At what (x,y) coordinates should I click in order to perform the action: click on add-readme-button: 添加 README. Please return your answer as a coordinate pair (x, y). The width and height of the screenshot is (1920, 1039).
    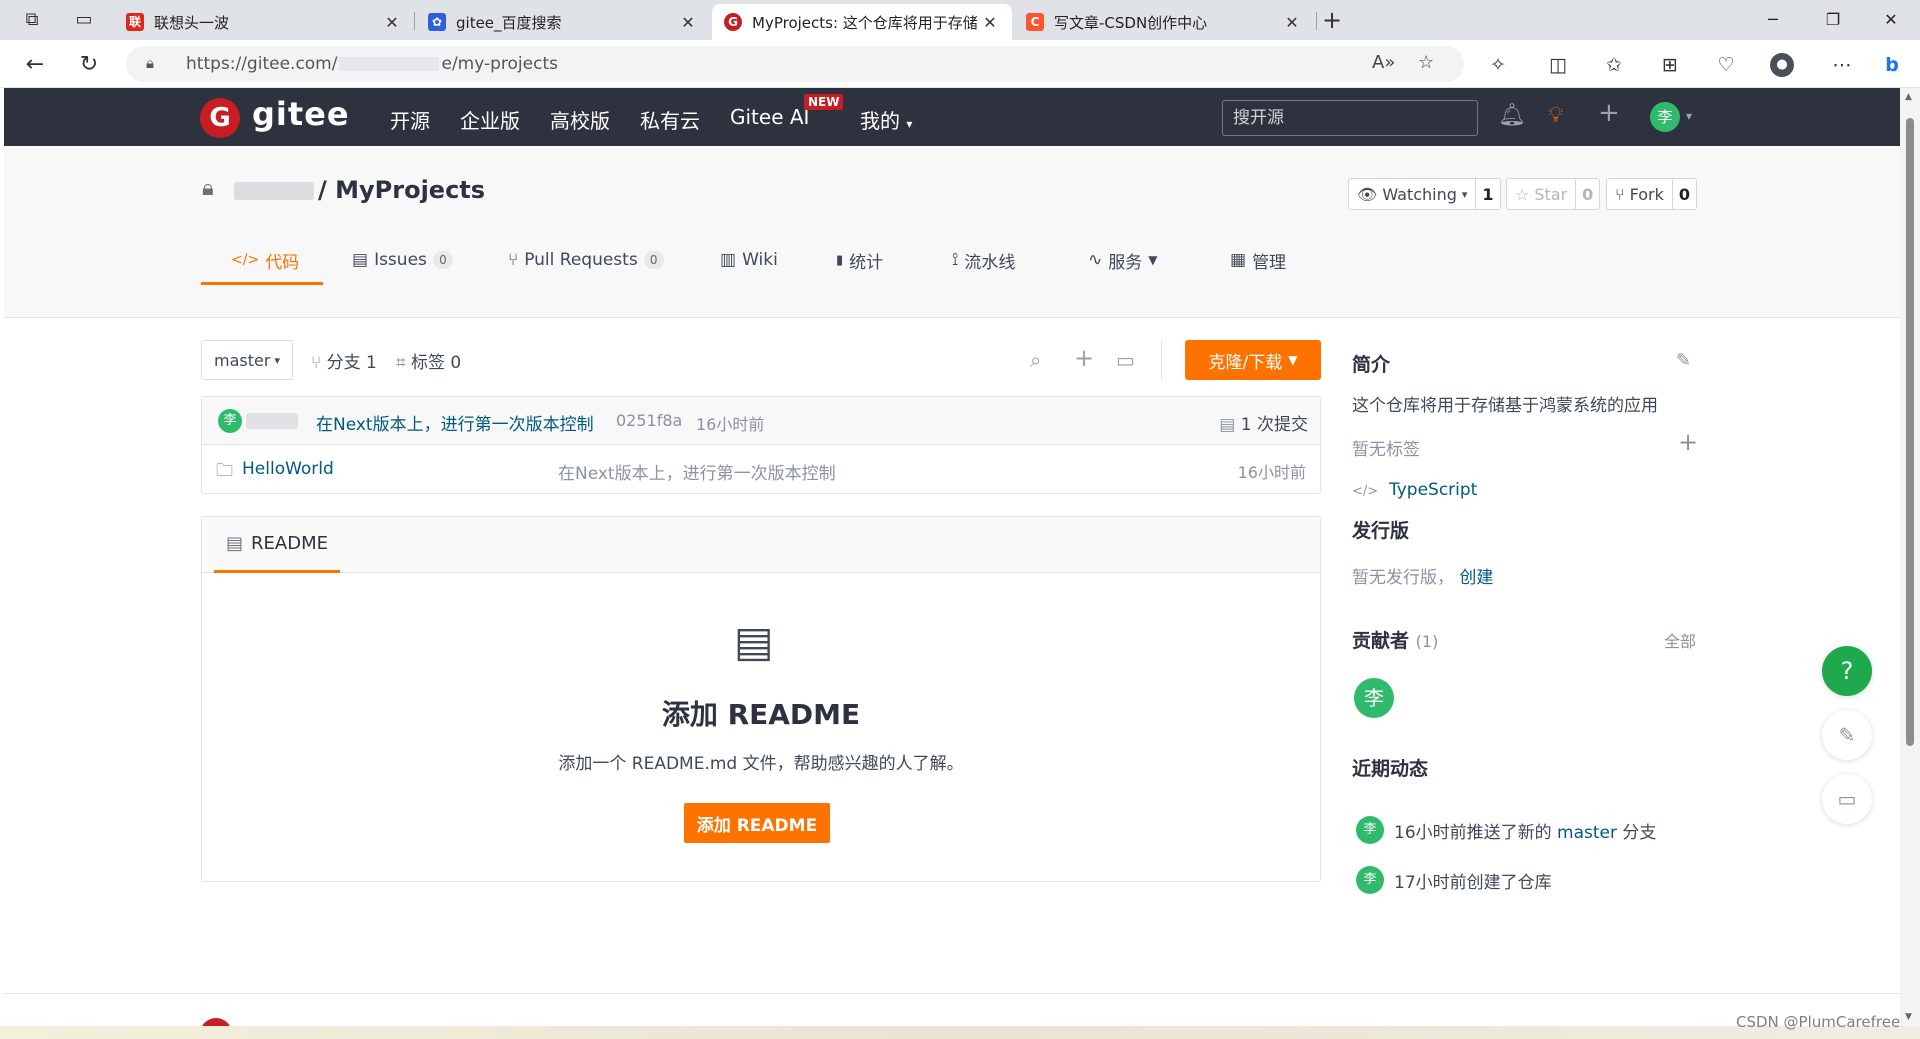
    Looking at the image, I should click on (757, 823).